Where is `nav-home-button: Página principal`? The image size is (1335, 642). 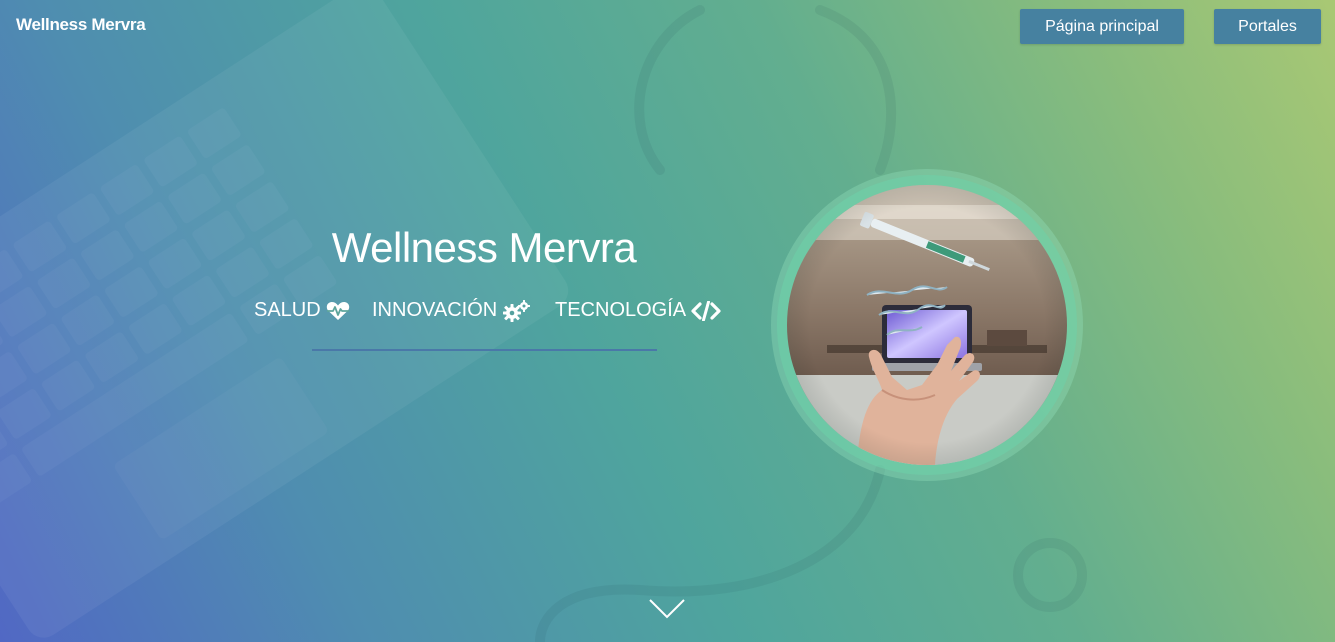 nav-home-button: Página principal is located at coordinates (1102, 26).